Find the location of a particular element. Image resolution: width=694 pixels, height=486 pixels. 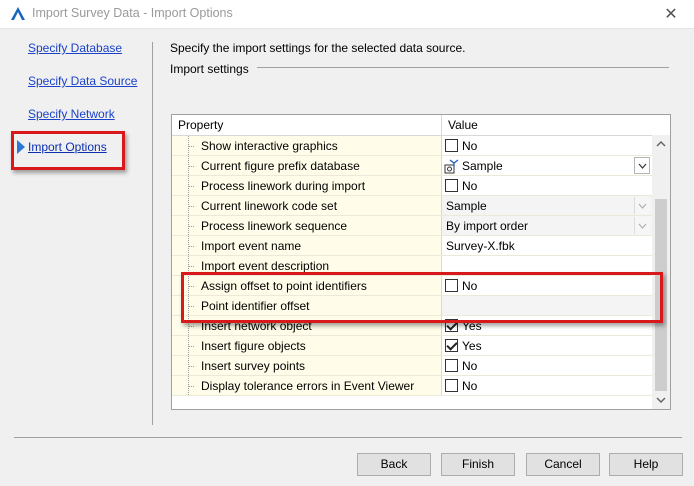

column-separator is located at coordinates (441, 125).